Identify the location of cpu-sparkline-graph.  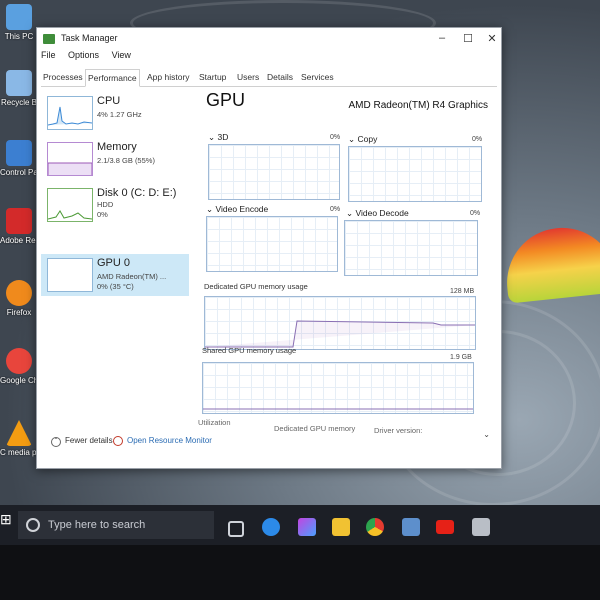
(70, 116).